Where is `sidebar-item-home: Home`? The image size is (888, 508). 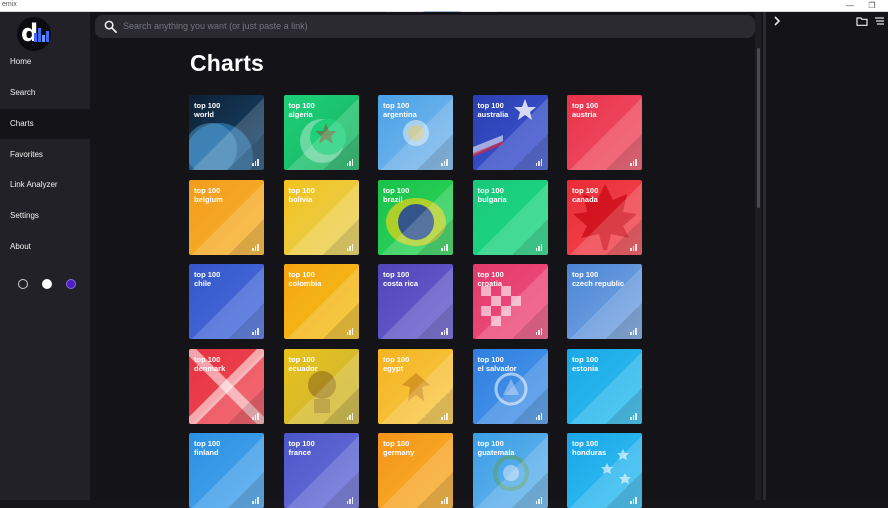 sidebar-item-home: Home is located at coordinates (45, 62).